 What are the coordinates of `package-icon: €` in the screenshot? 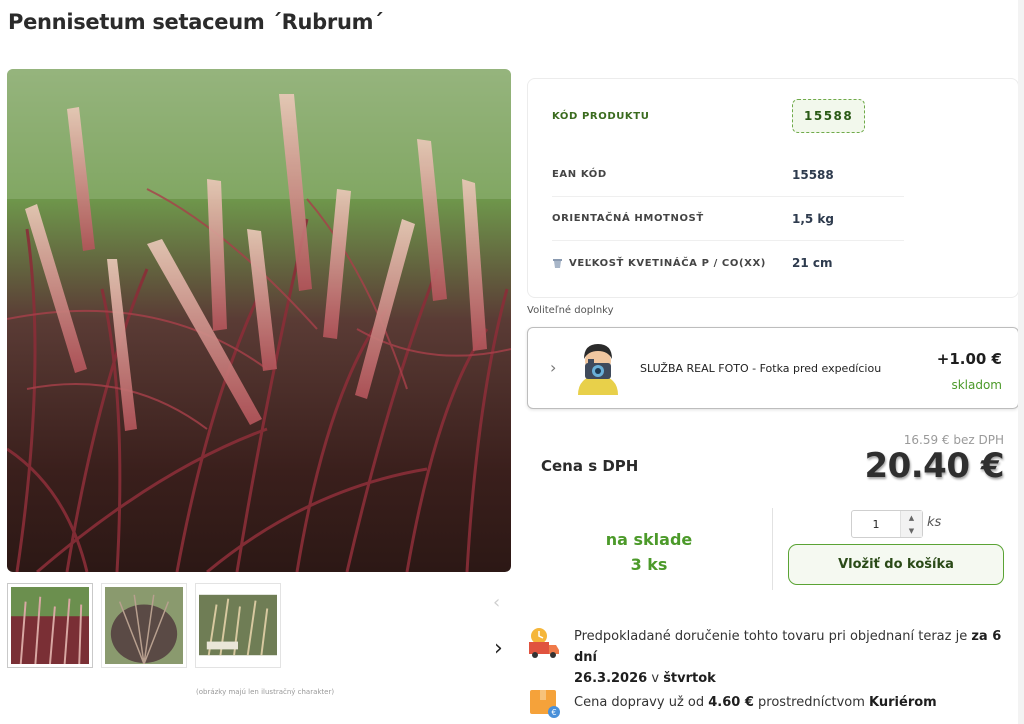 It's located at (545, 704).